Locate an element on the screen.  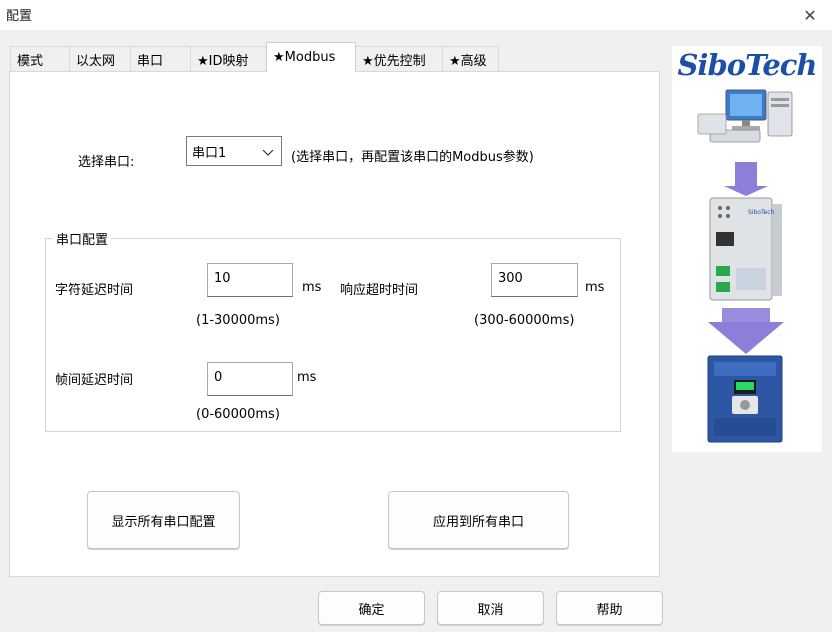
tab-label: 以太网 is located at coordinates (96, 61).